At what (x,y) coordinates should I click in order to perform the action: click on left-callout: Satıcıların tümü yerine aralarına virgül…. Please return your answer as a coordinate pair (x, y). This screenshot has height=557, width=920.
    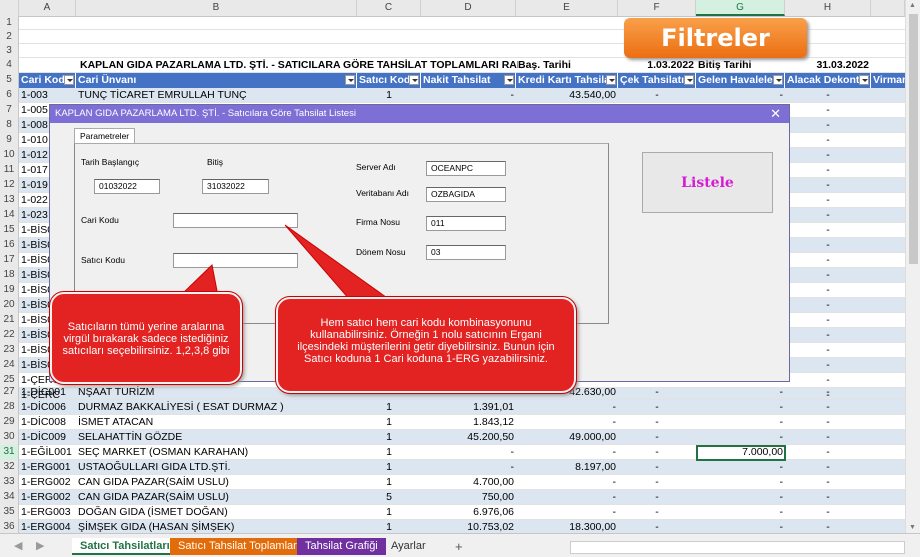
    Looking at the image, I should click on (146, 338).